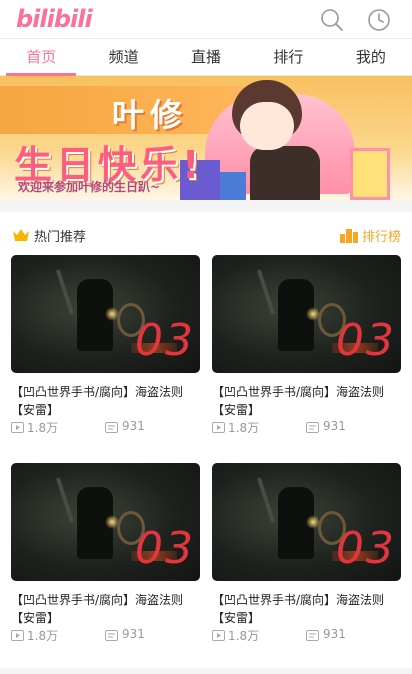  Describe the element at coordinates (379, 20) in the screenshot. I see `history-clock-icon` at that location.